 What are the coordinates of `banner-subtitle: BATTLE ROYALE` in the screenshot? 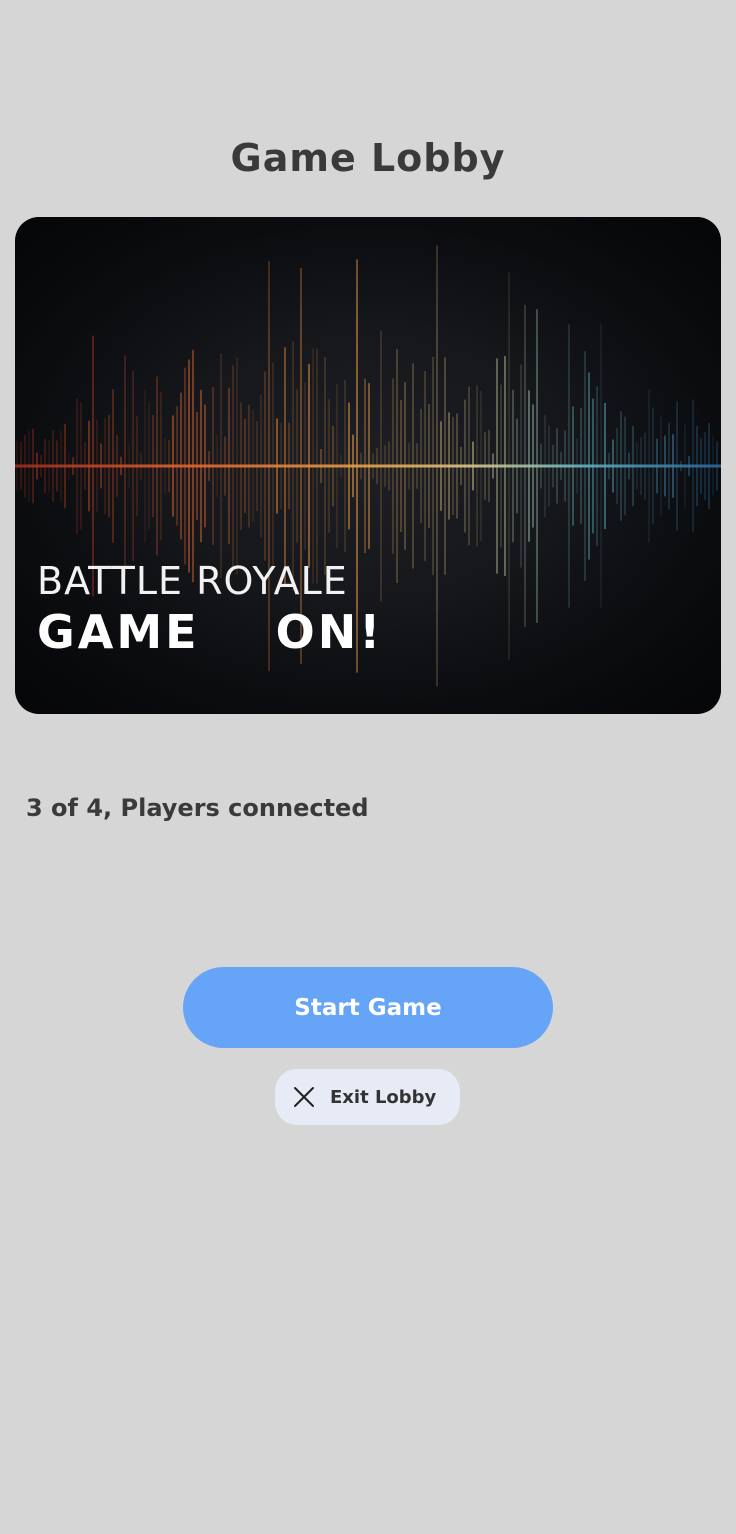 It's located at (192, 581).